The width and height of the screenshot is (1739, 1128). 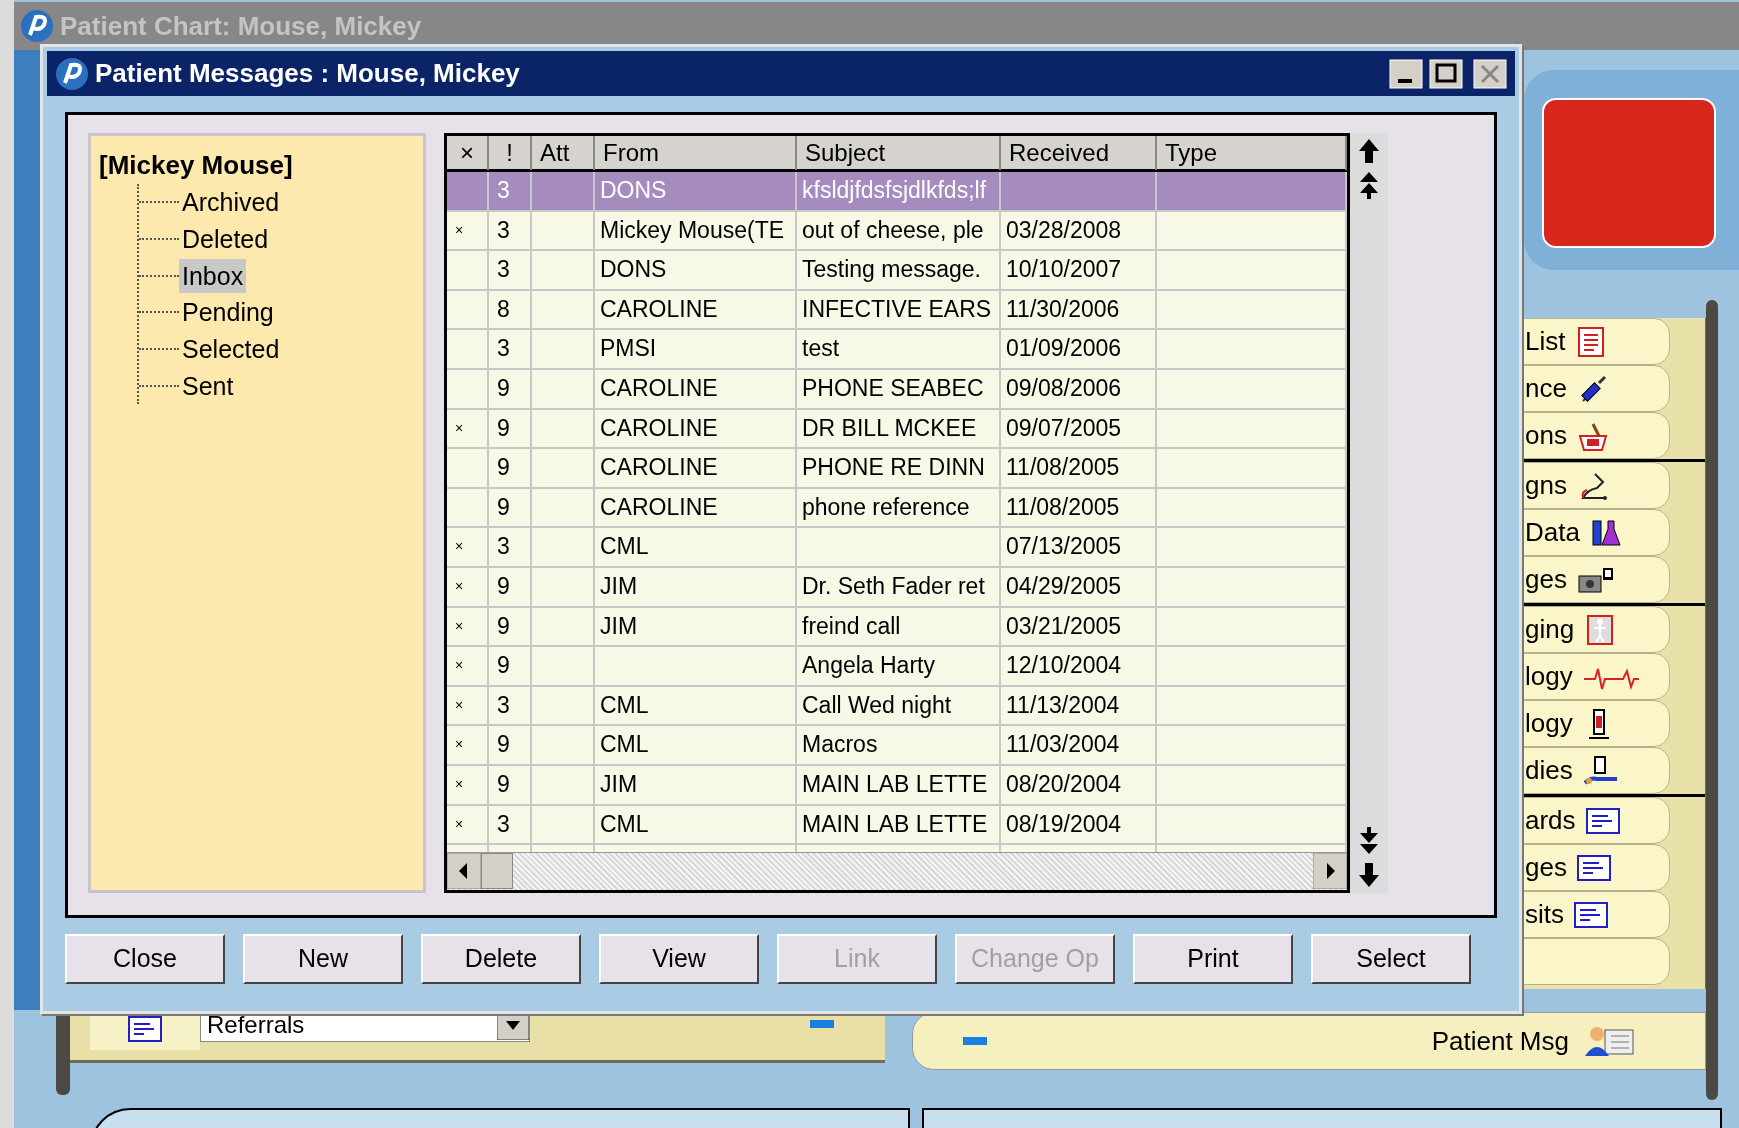 What do you see at coordinates (1549, 723) in the screenshot?
I see `tab-label: logy` at bounding box center [1549, 723].